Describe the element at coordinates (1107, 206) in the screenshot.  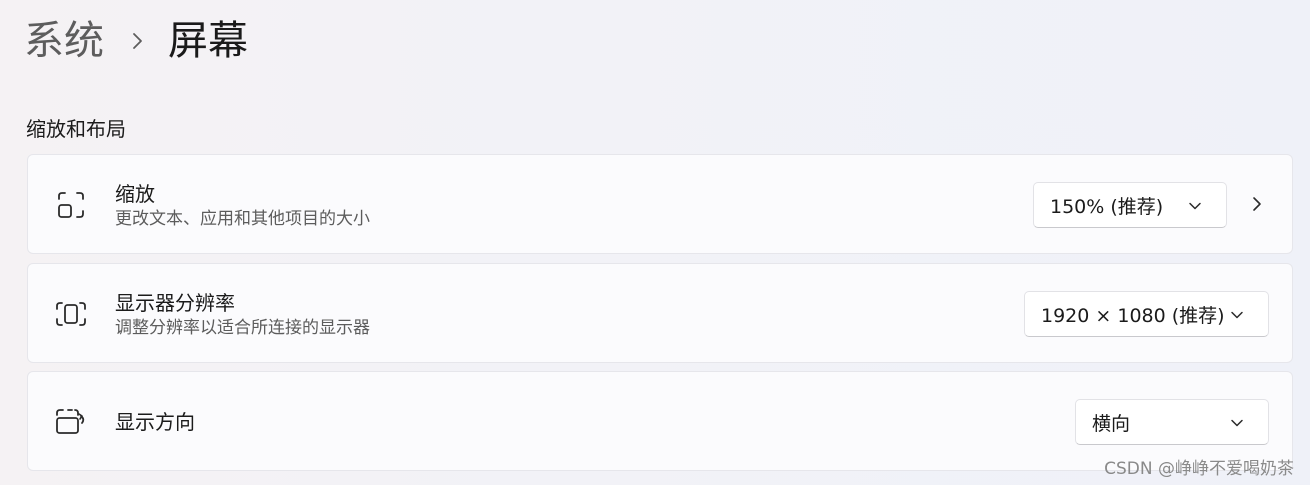
I see `scale-dropdown-value: 150% (推荐)` at that location.